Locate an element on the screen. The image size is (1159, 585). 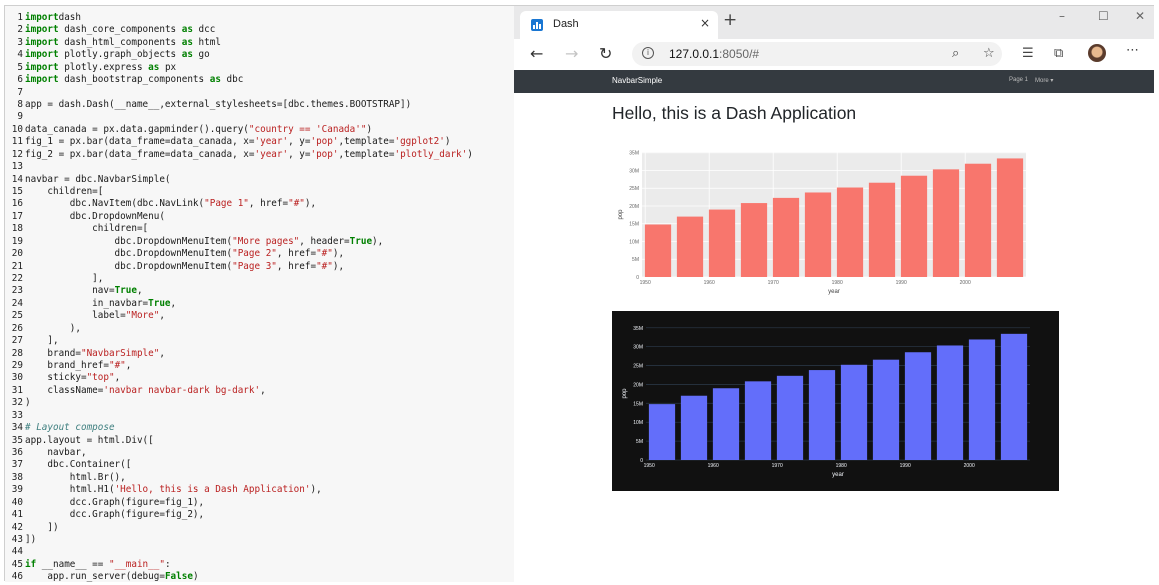
navbar-brand: NavbarSimple is located at coordinates (637, 80).